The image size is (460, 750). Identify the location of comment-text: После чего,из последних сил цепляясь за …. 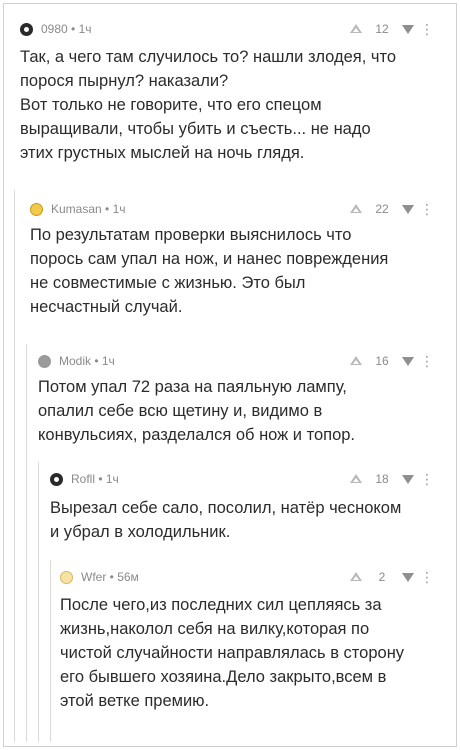
(232, 653).